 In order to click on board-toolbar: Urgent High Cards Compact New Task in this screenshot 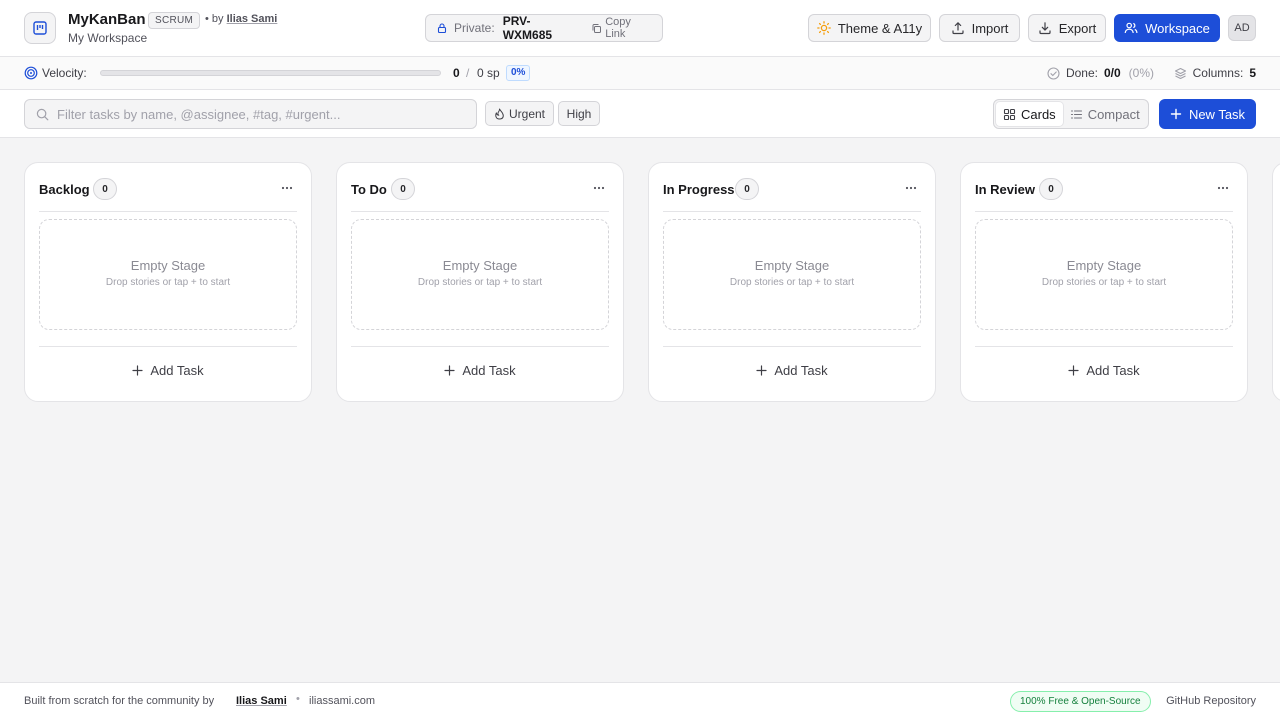, I will do `click(640, 114)`.